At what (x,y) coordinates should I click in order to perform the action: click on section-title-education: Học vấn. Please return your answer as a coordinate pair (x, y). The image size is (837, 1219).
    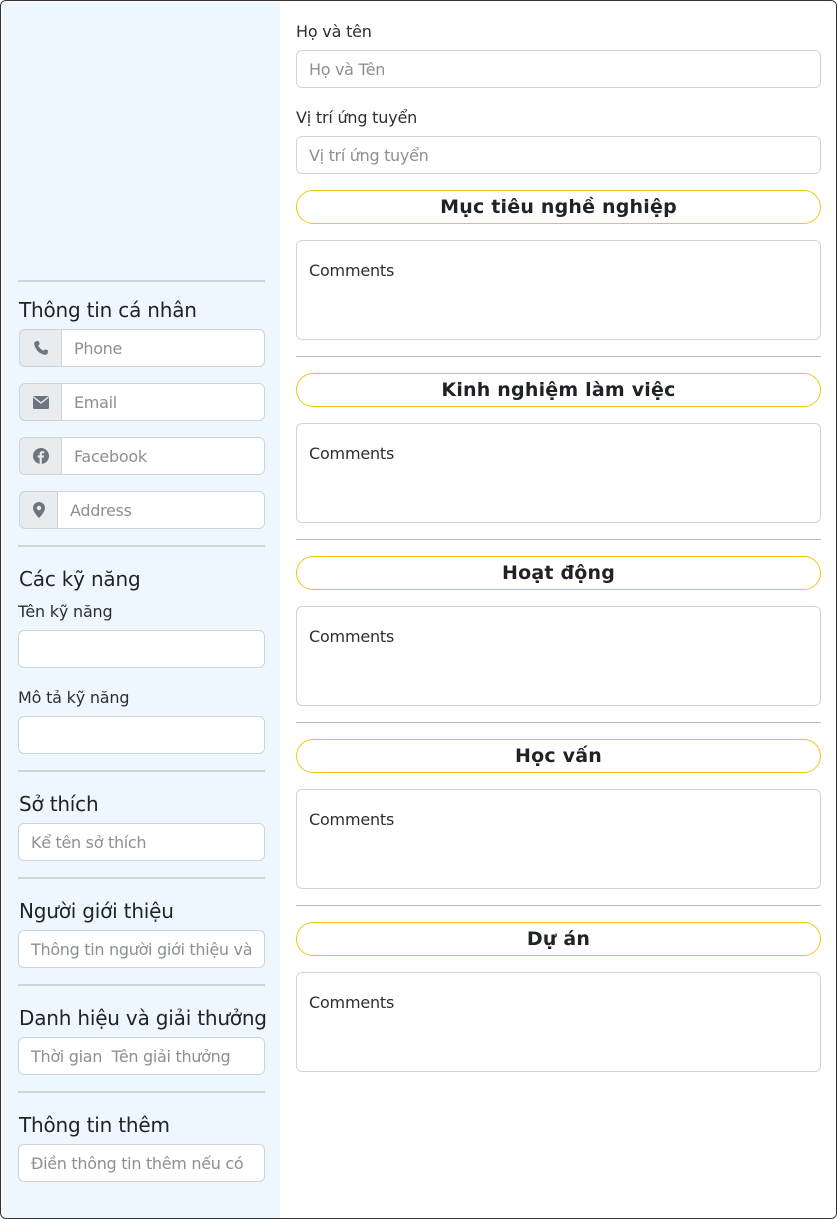
    Looking at the image, I should click on (558, 756).